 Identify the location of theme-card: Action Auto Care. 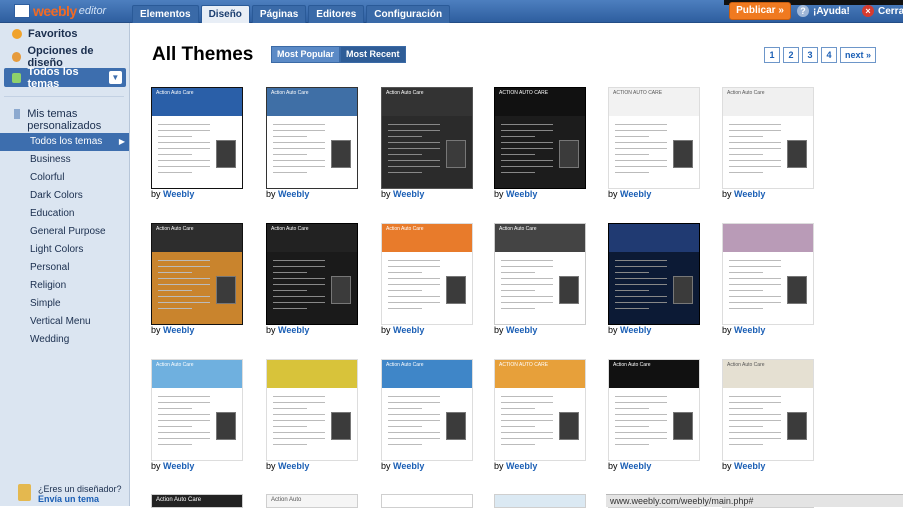
(197, 501).